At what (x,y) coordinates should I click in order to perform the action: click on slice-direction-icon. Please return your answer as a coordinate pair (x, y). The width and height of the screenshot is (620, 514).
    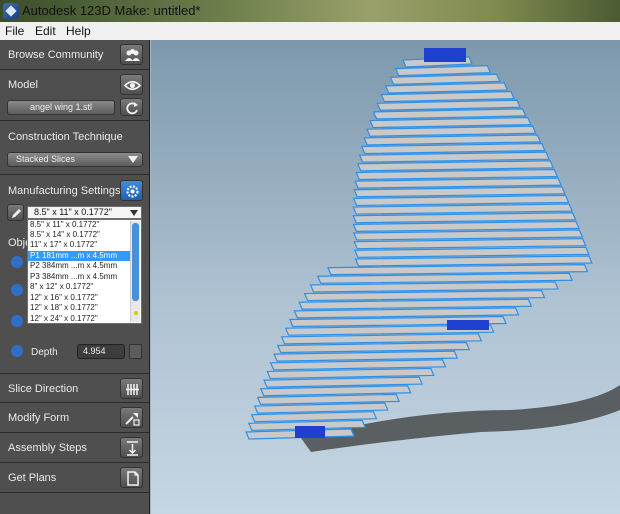
    Looking at the image, I should click on (131, 388).